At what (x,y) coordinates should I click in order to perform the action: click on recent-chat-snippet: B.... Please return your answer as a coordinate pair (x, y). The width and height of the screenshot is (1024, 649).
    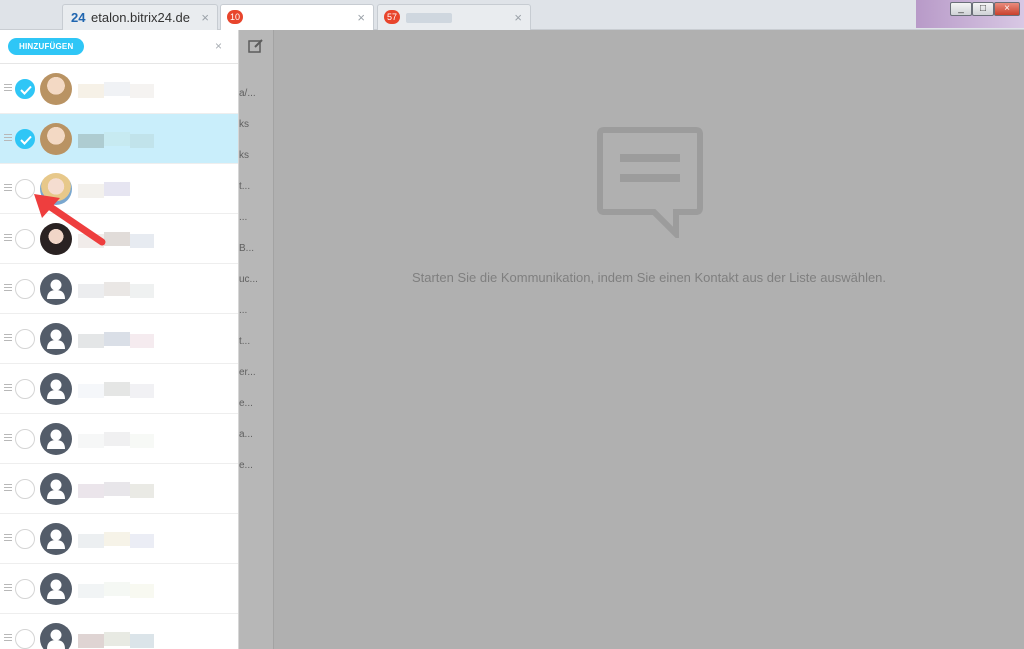
    Looking at the image, I should click on (246, 248).